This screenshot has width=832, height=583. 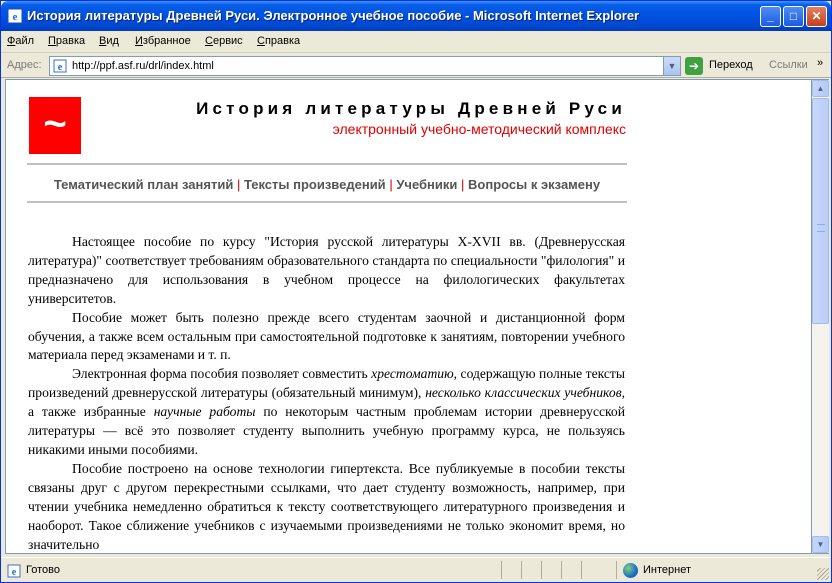 What do you see at coordinates (793, 16) in the screenshot?
I see `maximize-button: □` at bounding box center [793, 16].